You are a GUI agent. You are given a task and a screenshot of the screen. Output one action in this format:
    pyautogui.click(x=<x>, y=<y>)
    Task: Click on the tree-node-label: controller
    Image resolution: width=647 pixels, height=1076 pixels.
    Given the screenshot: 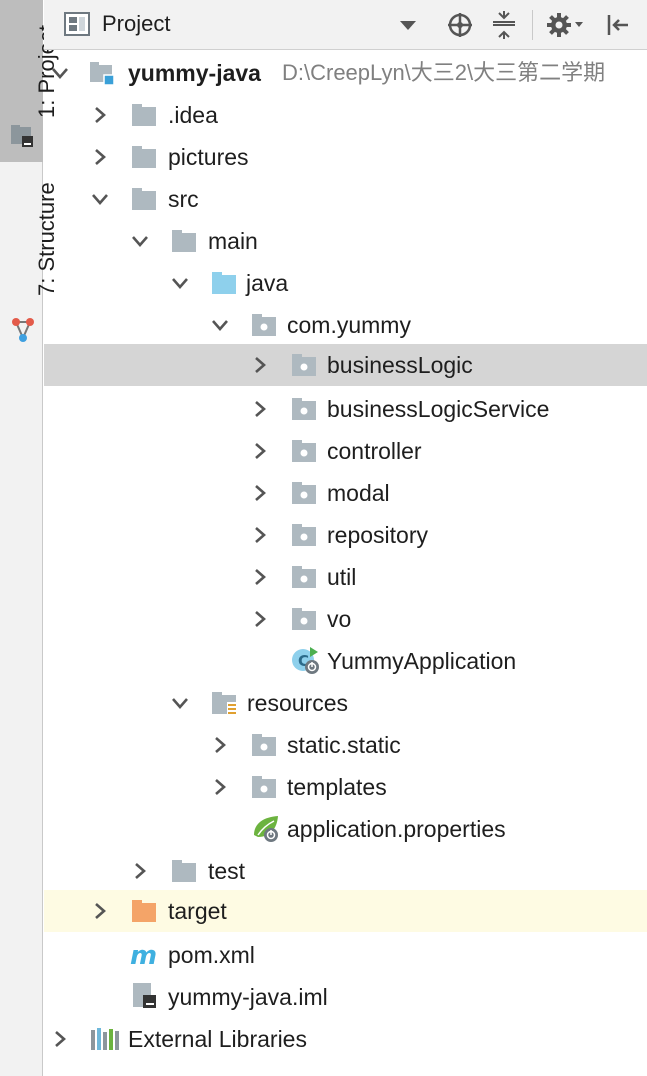 What is the action you would take?
    pyautogui.click(x=374, y=451)
    